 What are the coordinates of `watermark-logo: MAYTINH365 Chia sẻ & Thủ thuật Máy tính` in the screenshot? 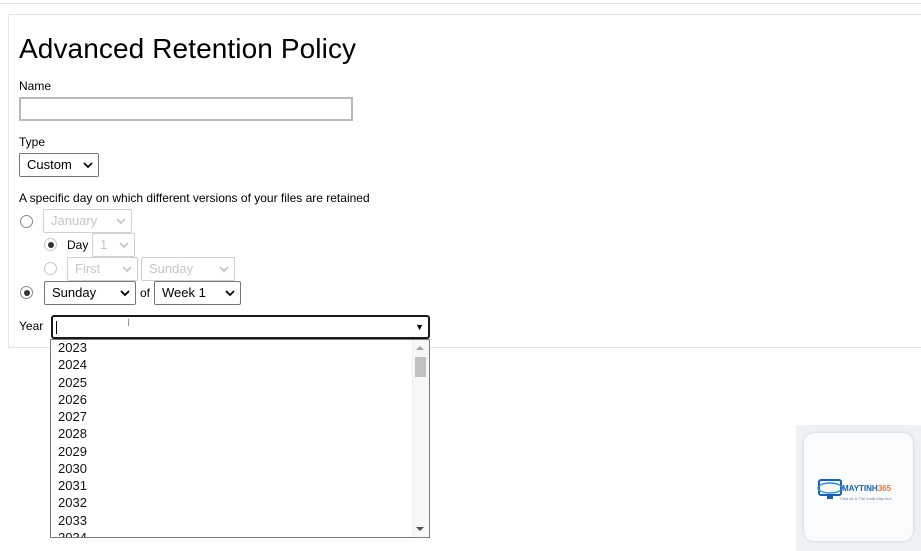 It's located at (858, 488).